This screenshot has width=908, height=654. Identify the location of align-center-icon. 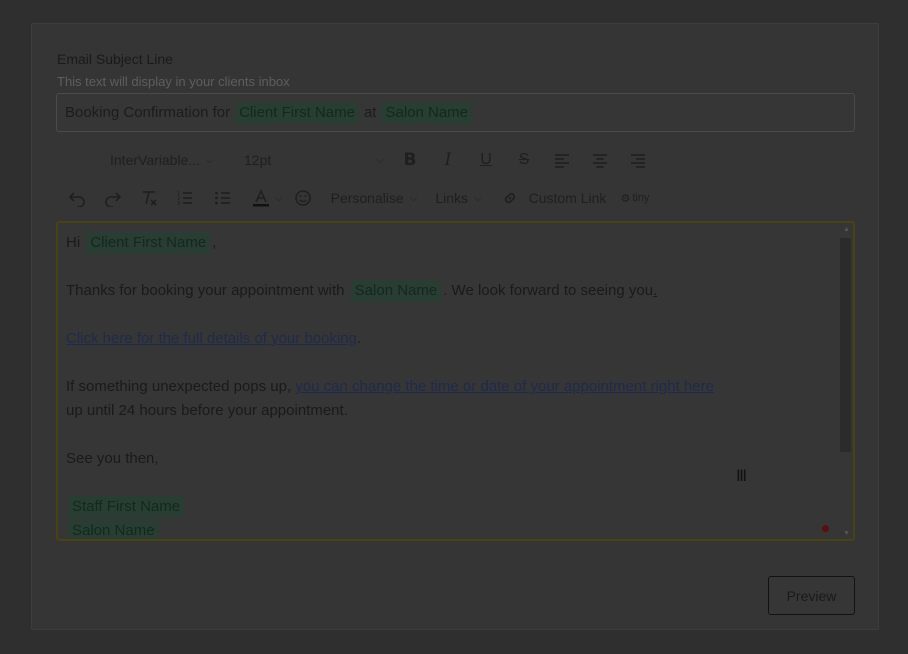
(600, 160).